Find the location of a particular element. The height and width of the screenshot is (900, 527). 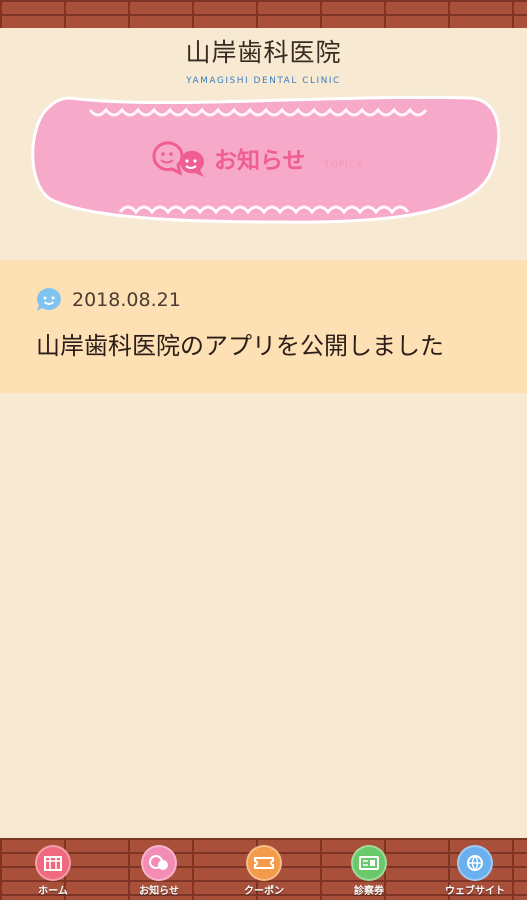

tab-news: お知らせ is located at coordinates (159, 871).